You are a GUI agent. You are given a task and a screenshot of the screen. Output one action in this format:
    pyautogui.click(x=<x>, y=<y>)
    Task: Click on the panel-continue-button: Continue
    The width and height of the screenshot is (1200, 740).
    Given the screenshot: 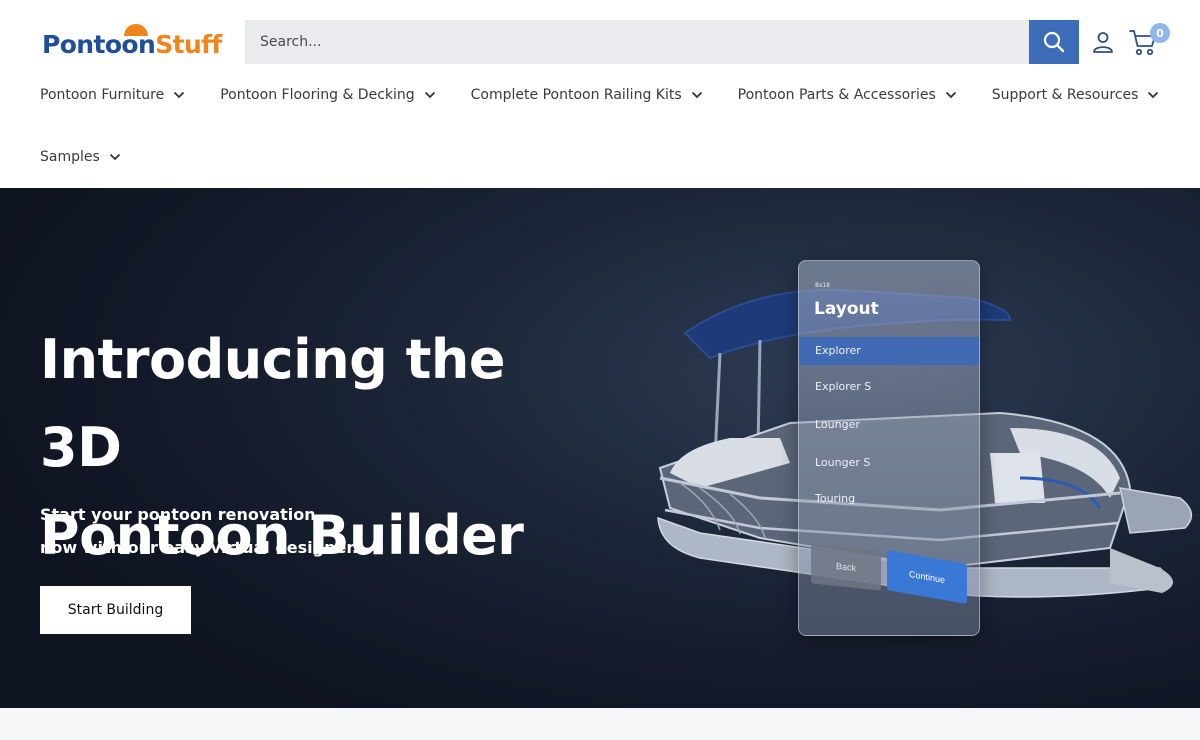 What is the action you would take?
    pyautogui.click(x=927, y=577)
    